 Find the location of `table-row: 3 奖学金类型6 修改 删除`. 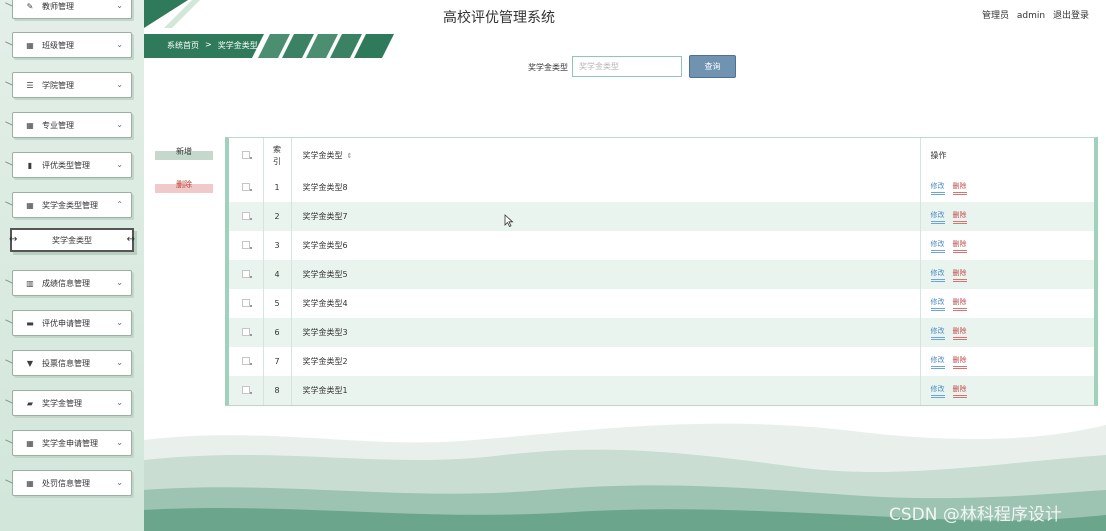

table-row: 3 奖学金类型6 修改 删除 is located at coordinates (661, 245).